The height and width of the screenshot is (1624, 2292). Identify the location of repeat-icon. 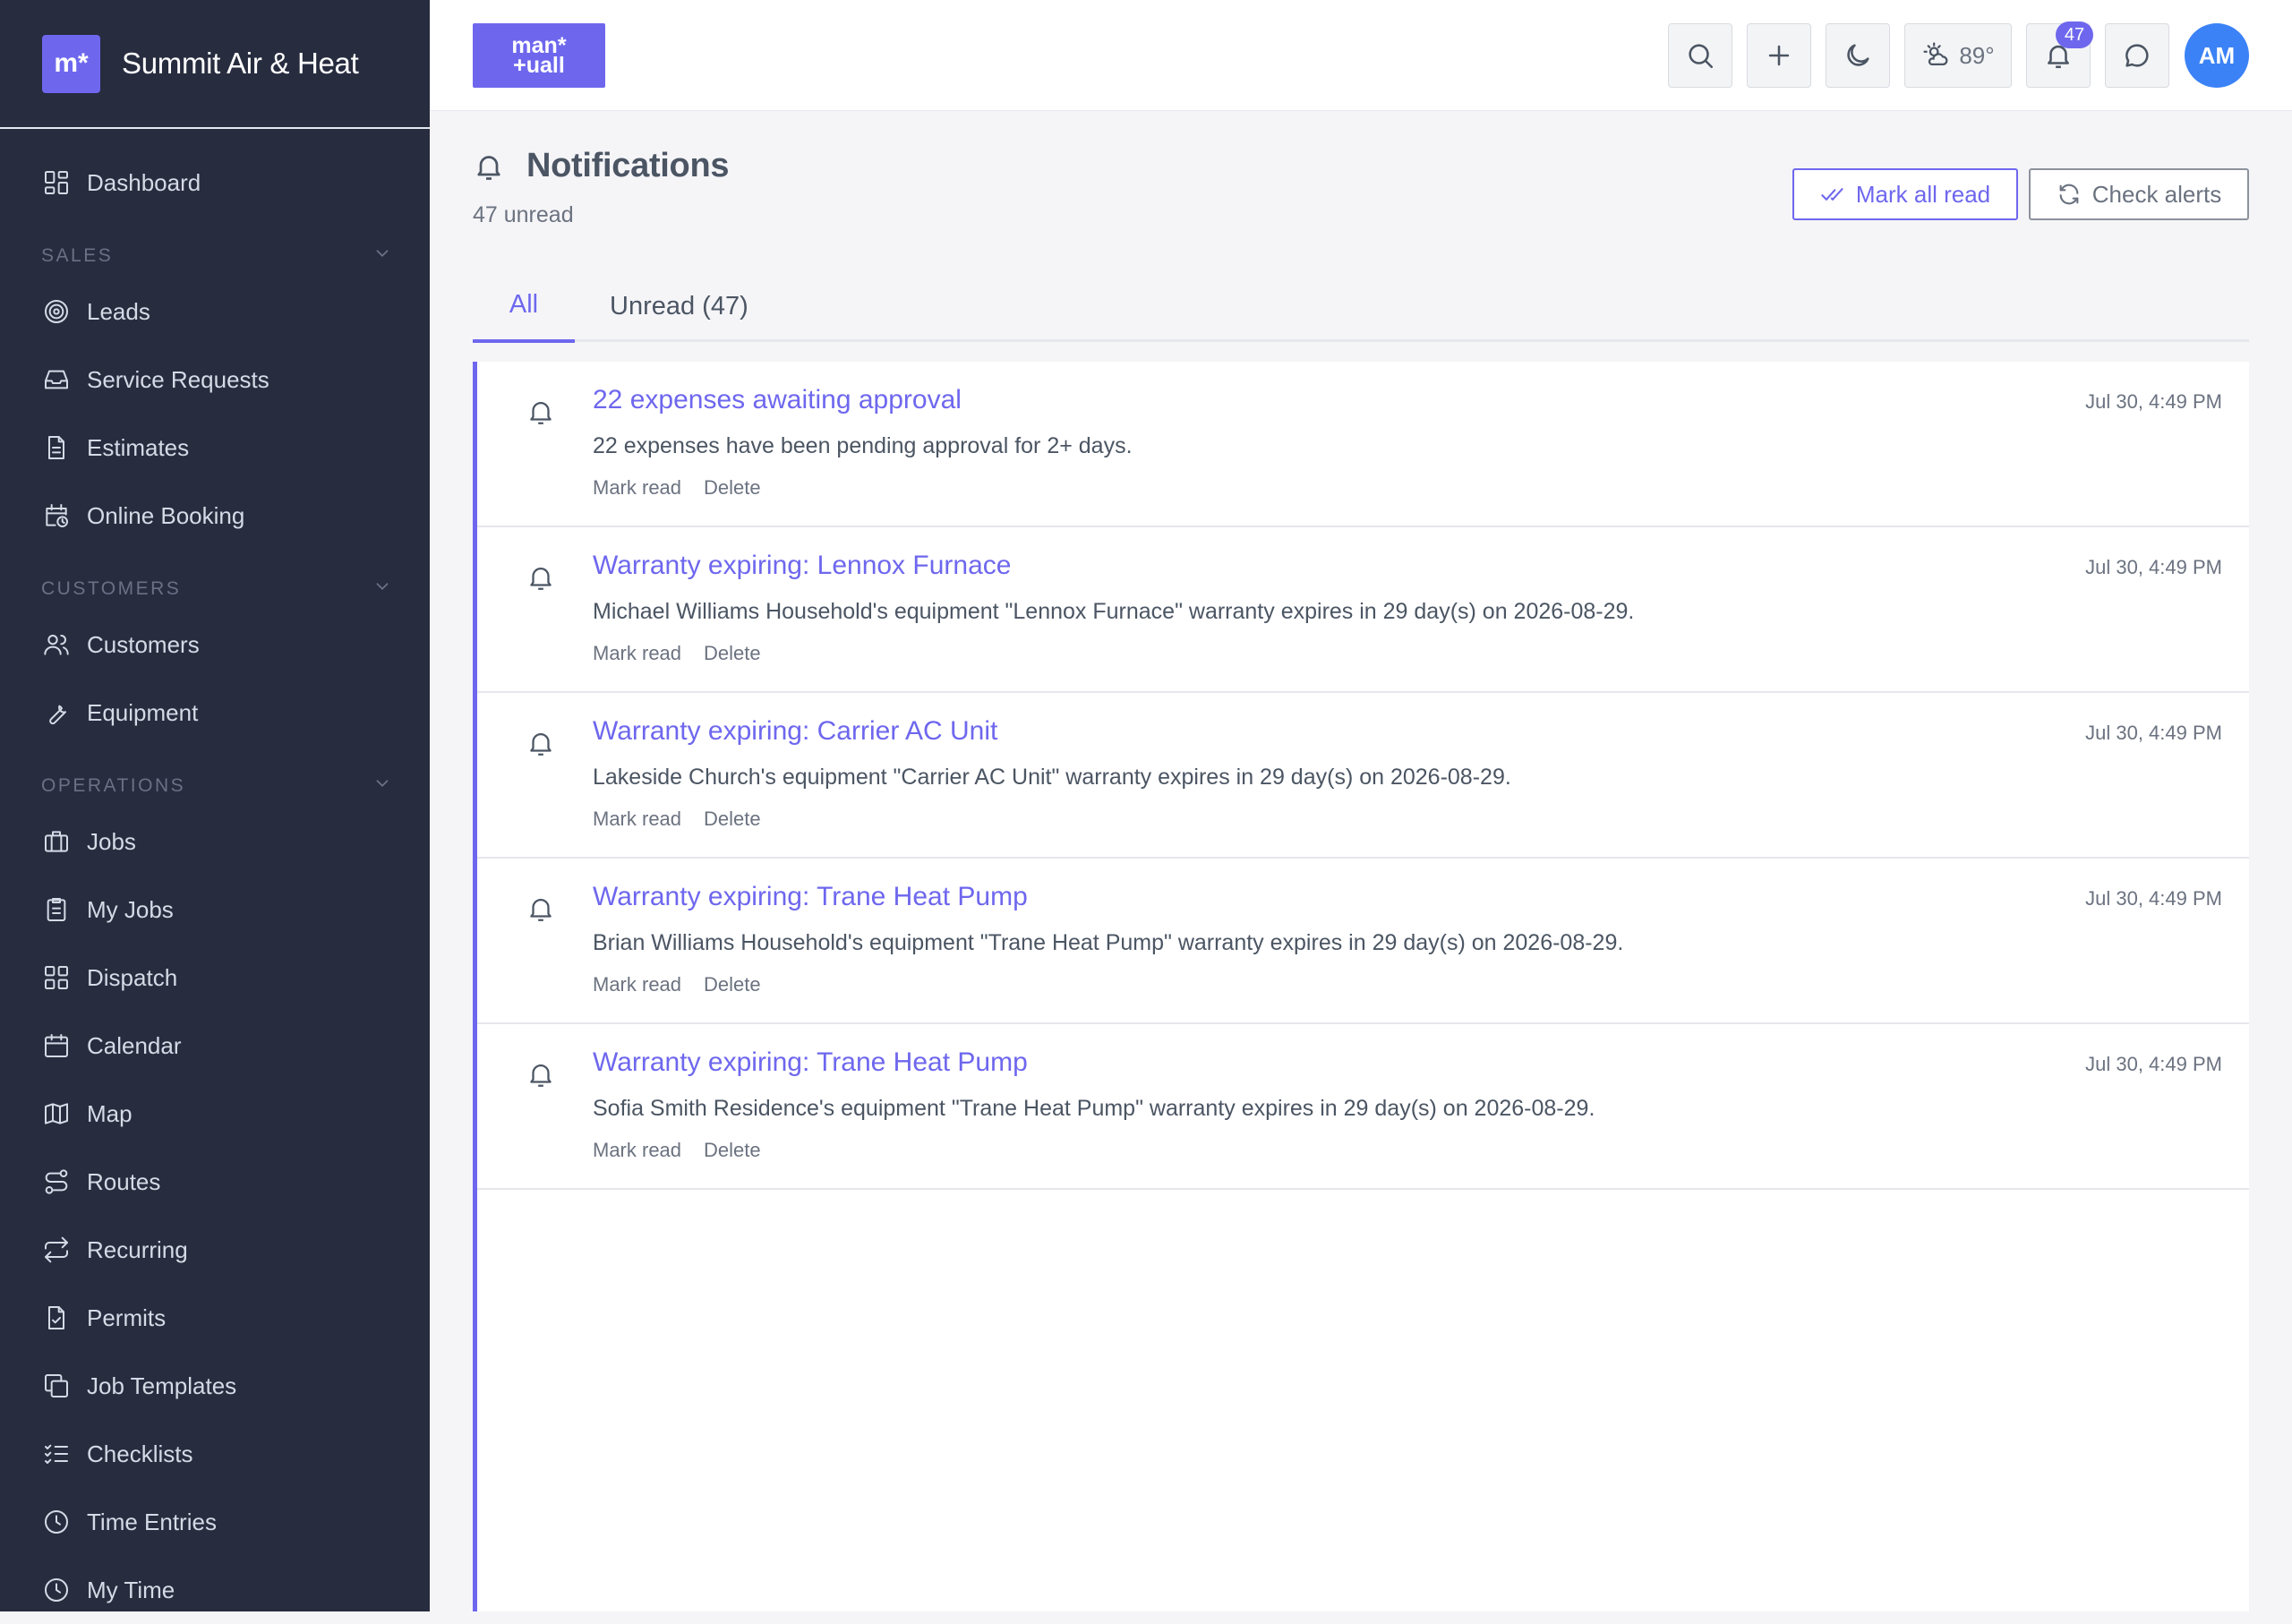
(56, 1249).